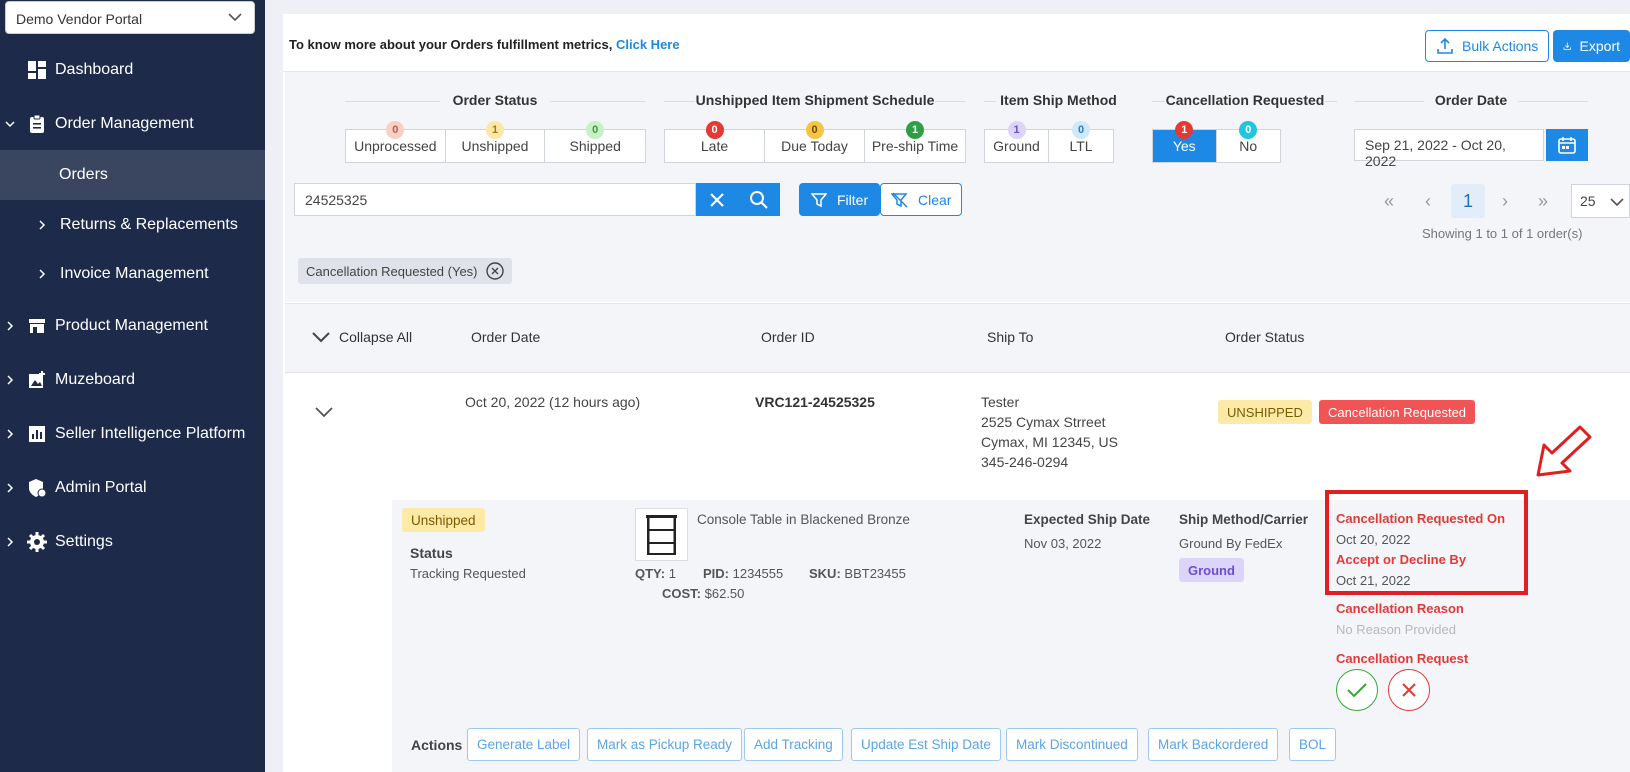 The height and width of the screenshot is (772, 1630). I want to click on mark-backordered-button: Mark Backordered, so click(1213, 744).